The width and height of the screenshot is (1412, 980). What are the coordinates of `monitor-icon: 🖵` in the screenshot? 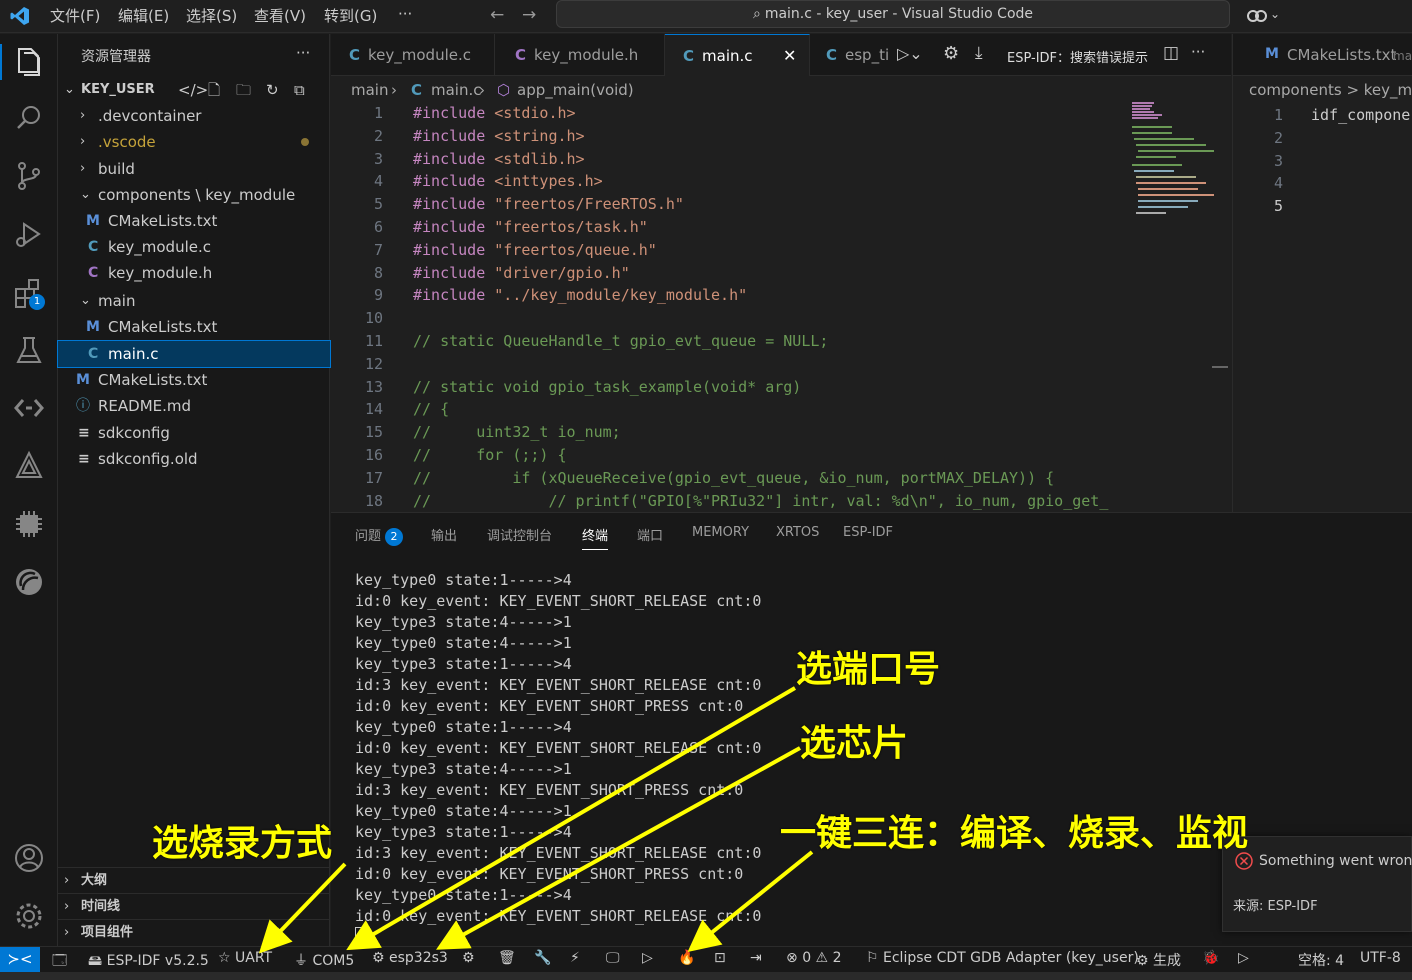 It's located at (613, 958).